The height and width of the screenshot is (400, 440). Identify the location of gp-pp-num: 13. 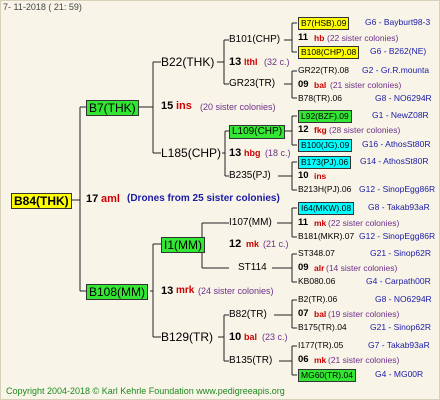
(235, 62).